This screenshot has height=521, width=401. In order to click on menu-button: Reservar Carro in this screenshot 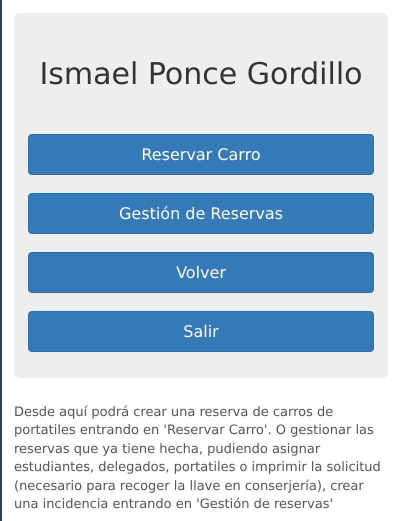, I will do `click(201, 154)`.